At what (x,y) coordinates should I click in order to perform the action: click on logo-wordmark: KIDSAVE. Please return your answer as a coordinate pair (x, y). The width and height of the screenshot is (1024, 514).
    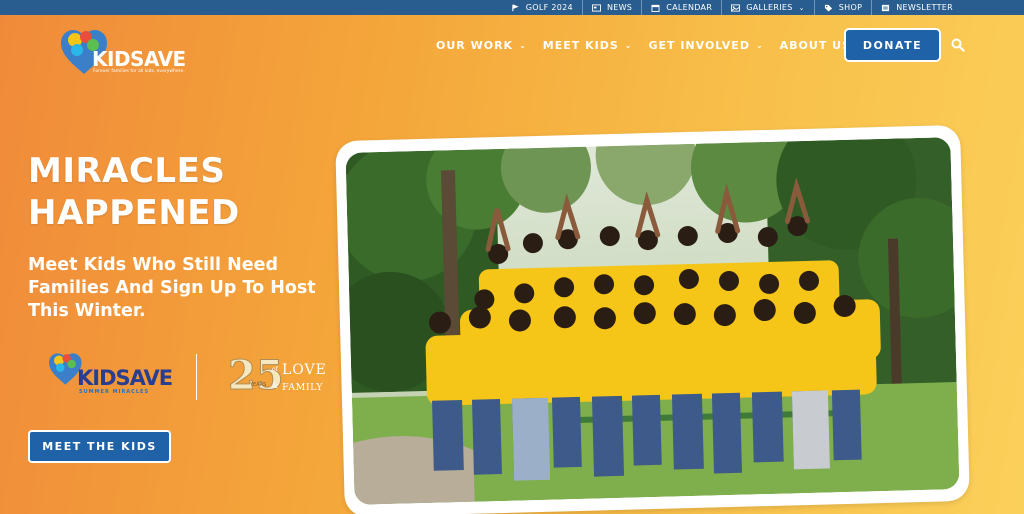
    Looking at the image, I should click on (139, 59).